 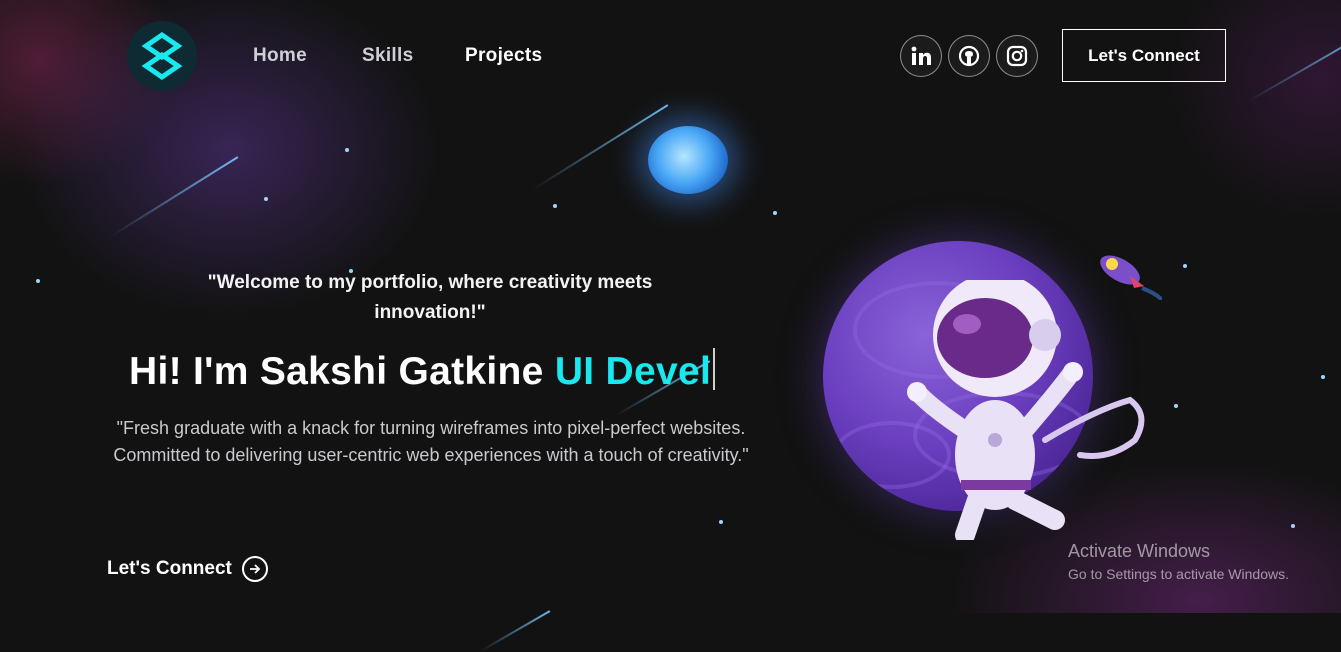 I want to click on astronaut-illustration, so click(x=1026, y=410).